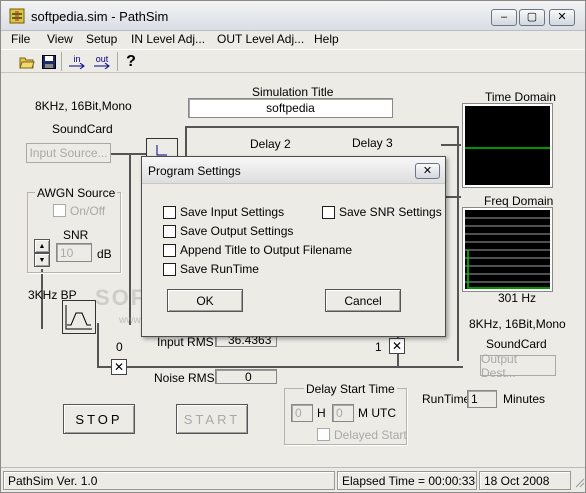 The width and height of the screenshot is (586, 493). What do you see at coordinates (290, 108) in the screenshot?
I see `sim-title-input: softpedia` at bounding box center [290, 108].